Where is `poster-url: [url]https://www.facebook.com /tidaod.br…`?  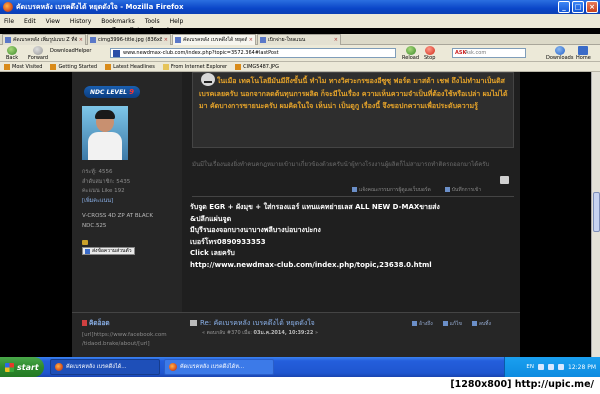
poster-url: [url]https://www.facebook.com /tidaod.br… is located at coordinates (130, 340).